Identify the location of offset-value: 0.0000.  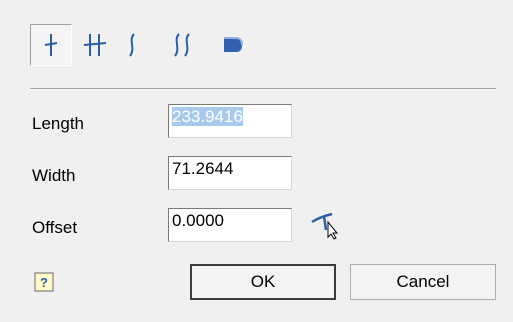
(198, 220).